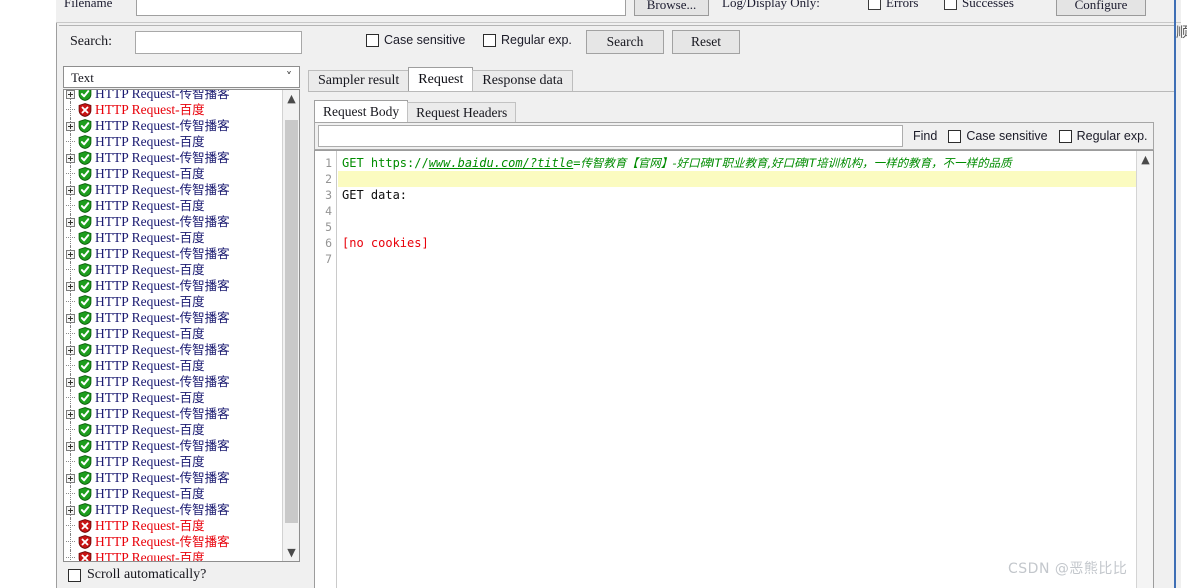 Image resolution: width=1187 pixels, height=588 pixels. Describe the element at coordinates (527, 40) in the screenshot. I see `search-regular-exp-option: Regular exp.` at that location.